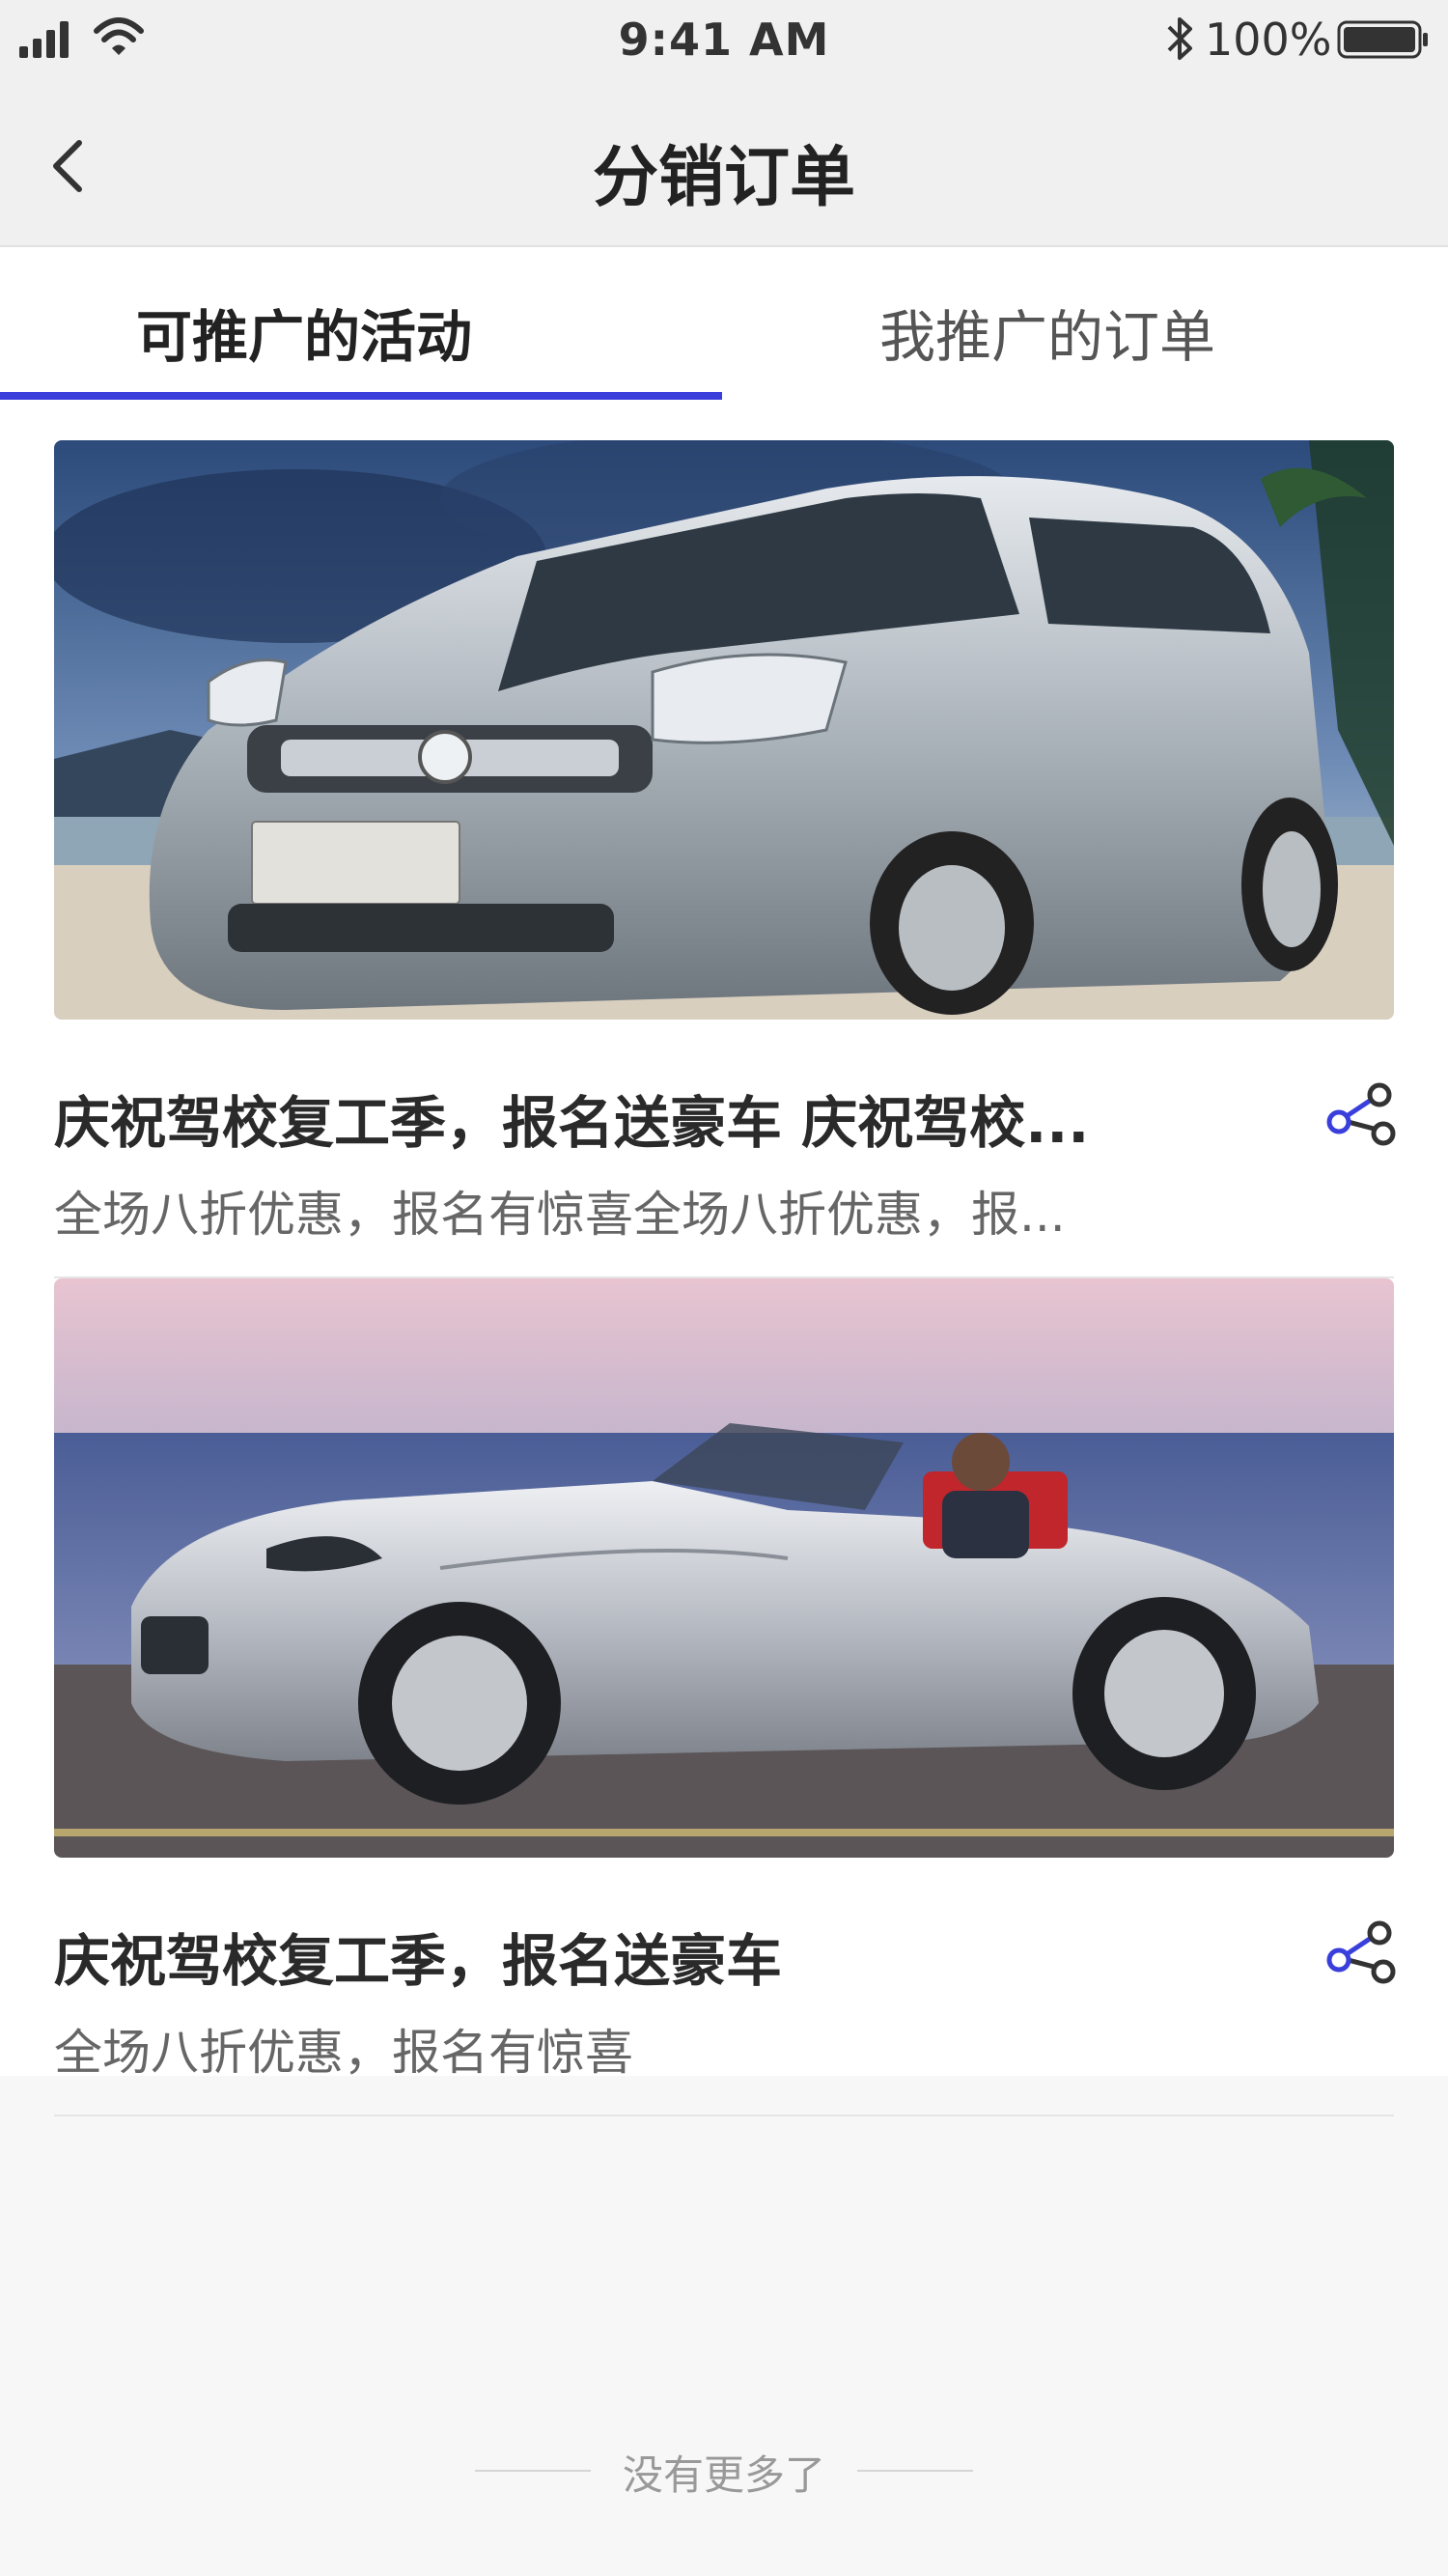 This screenshot has height=2576, width=1448. I want to click on nav-bar: 分销订单, so click(724, 166).